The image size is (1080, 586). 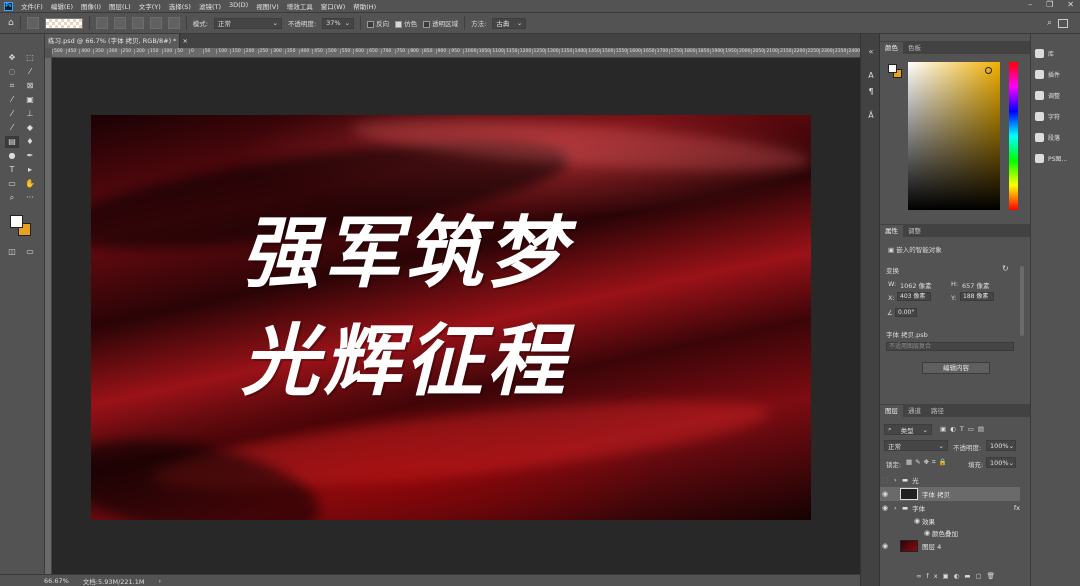 I want to click on type-tool-icon: T, so click(x=12, y=170).